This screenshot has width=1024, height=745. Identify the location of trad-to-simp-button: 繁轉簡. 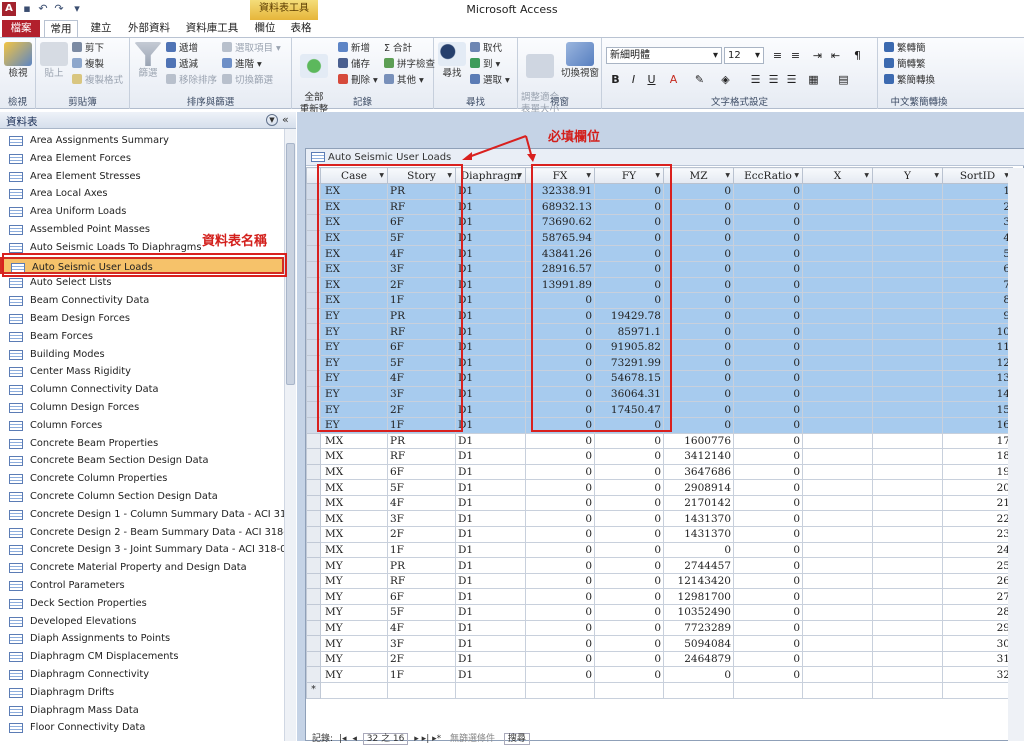
(905, 49).